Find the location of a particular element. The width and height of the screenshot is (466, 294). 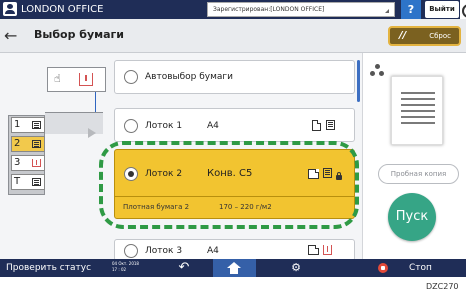

home-icon is located at coordinates (234, 268).